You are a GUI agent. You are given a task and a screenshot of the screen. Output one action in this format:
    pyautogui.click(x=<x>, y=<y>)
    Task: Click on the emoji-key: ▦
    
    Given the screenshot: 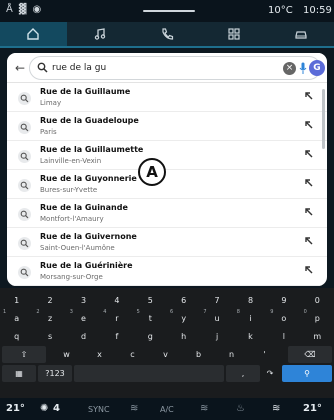 What is the action you would take?
    pyautogui.click(x=19, y=373)
    